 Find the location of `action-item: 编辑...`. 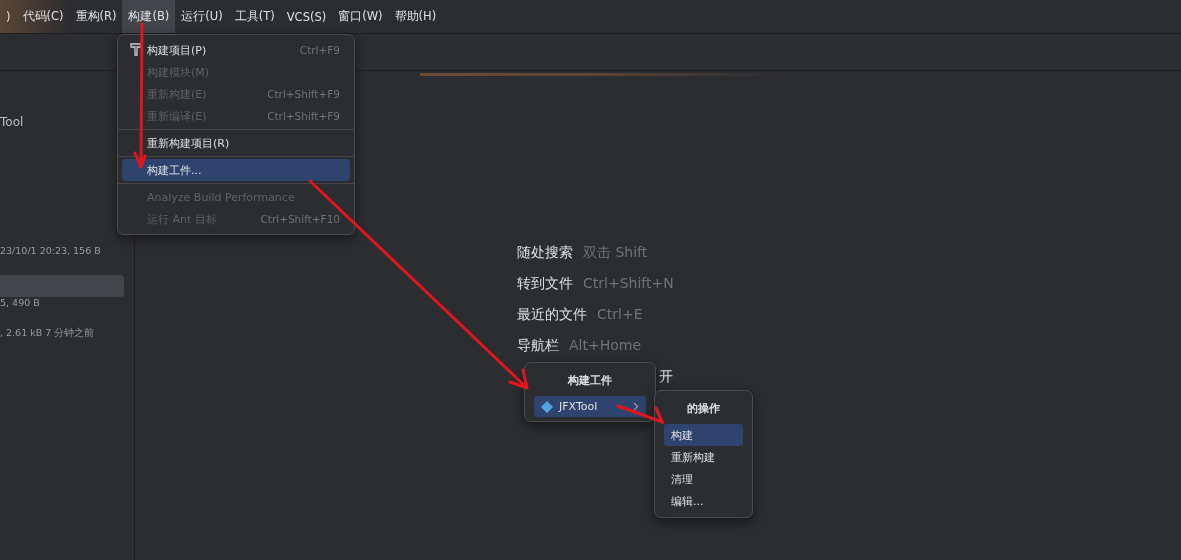

action-item: 编辑... is located at coordinates (703, 501).